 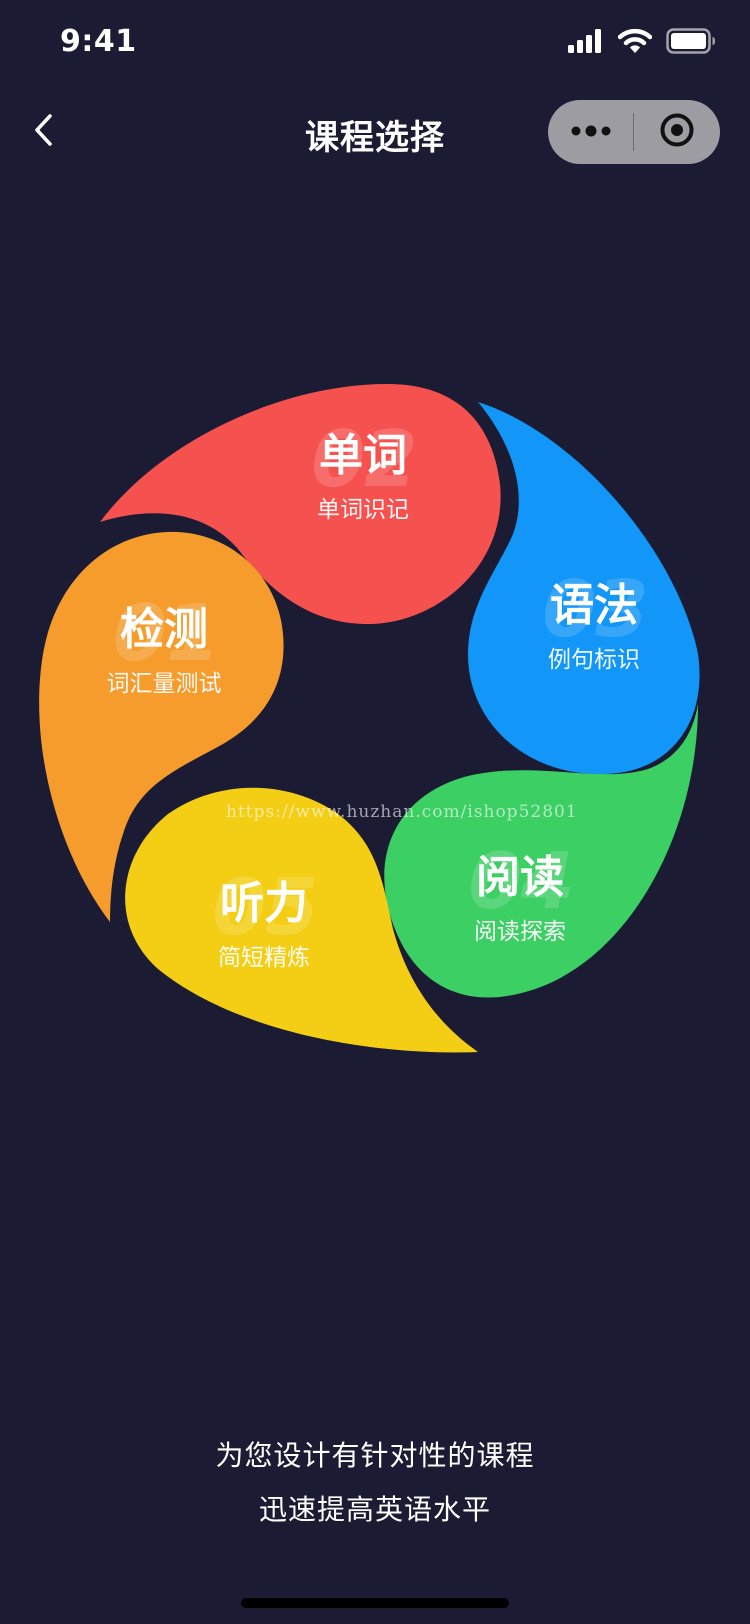 I want to click on petal-grammar: 03 语法 例句标识, so click(x=594, y=619).